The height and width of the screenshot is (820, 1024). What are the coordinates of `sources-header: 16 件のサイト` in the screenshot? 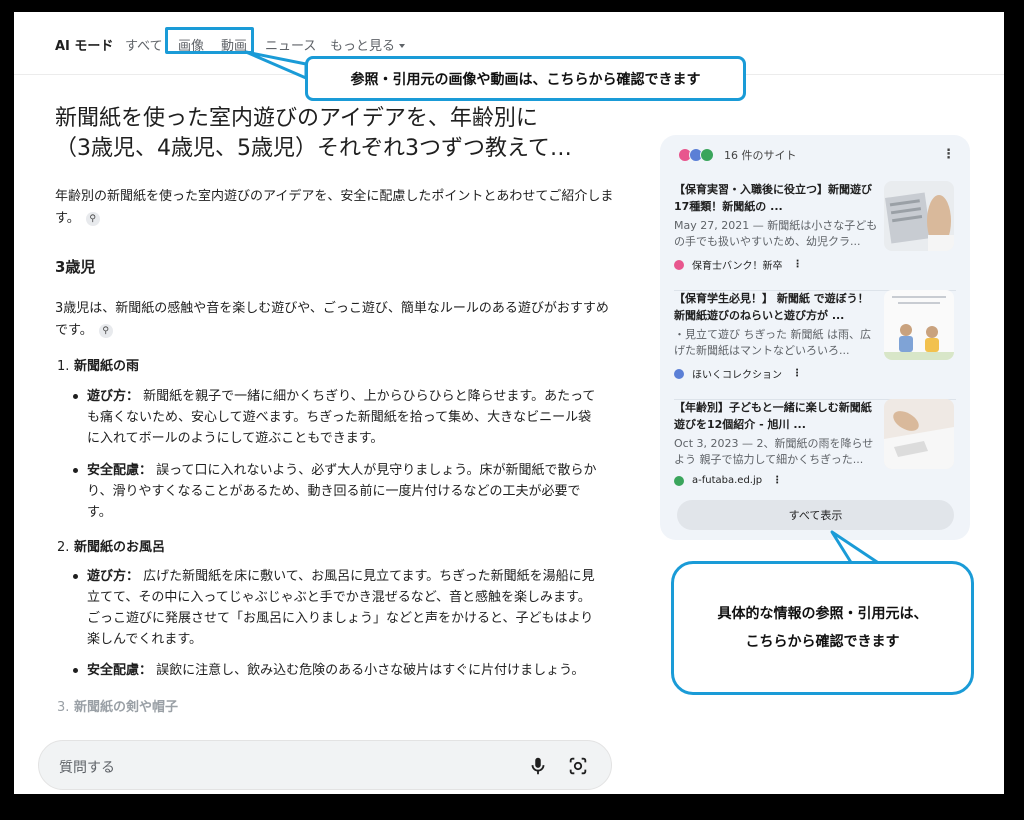 It's located at (737, 155).